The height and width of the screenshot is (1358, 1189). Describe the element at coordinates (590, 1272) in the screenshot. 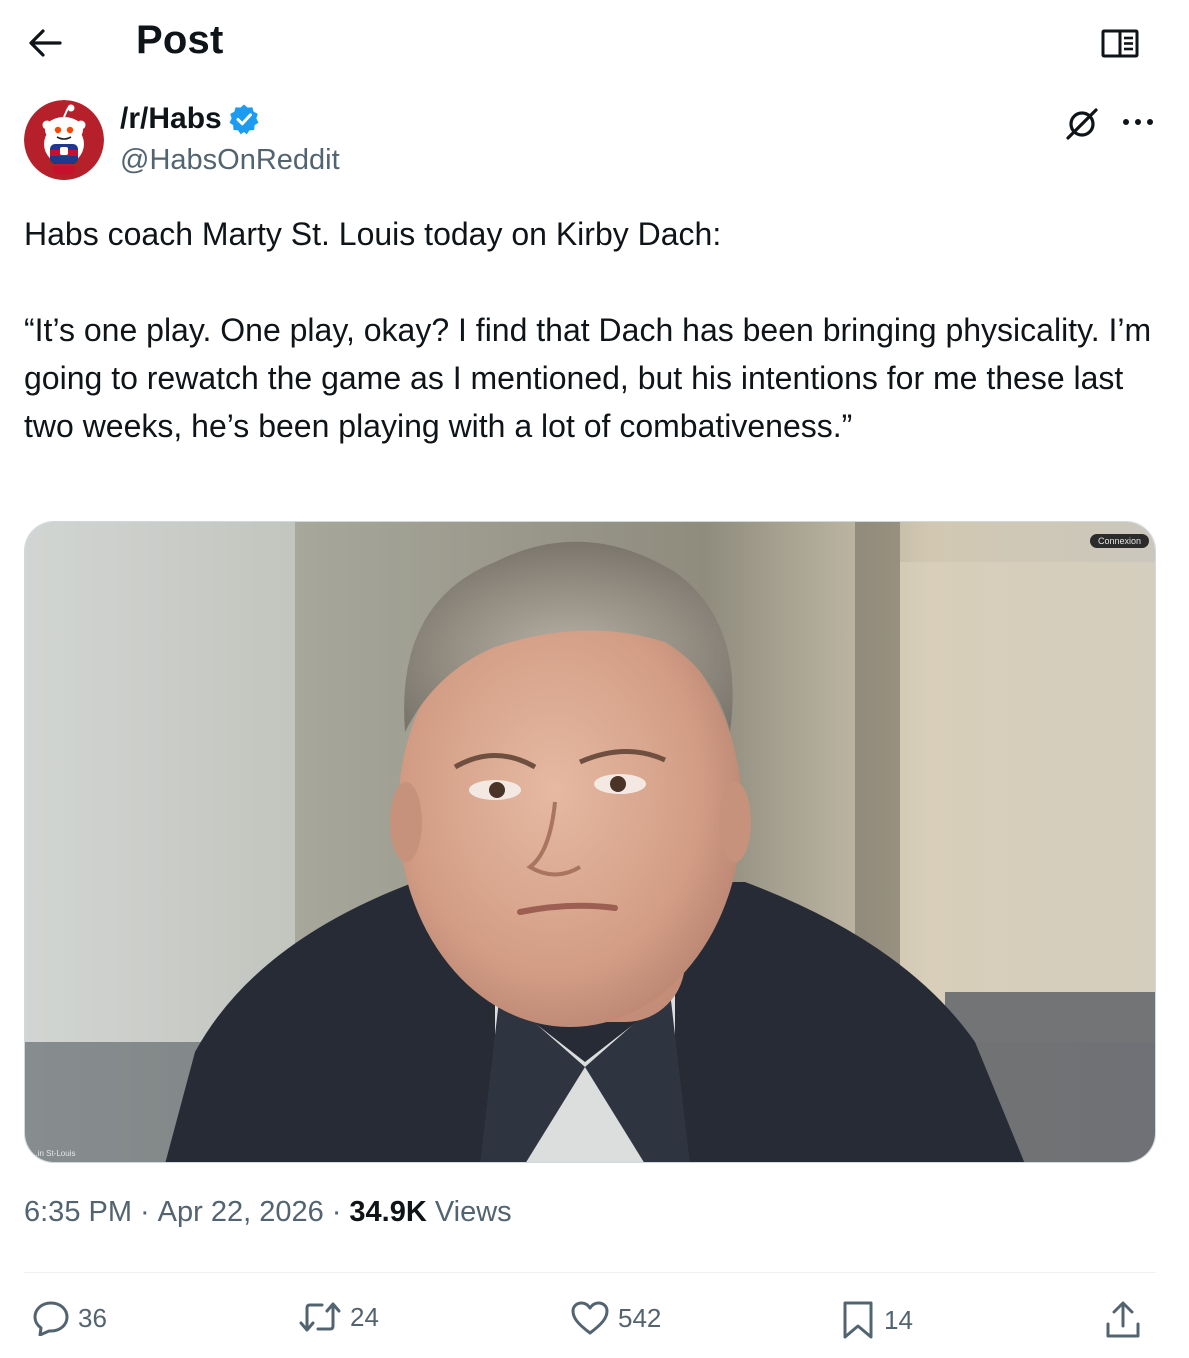

I see `divider` at that location.